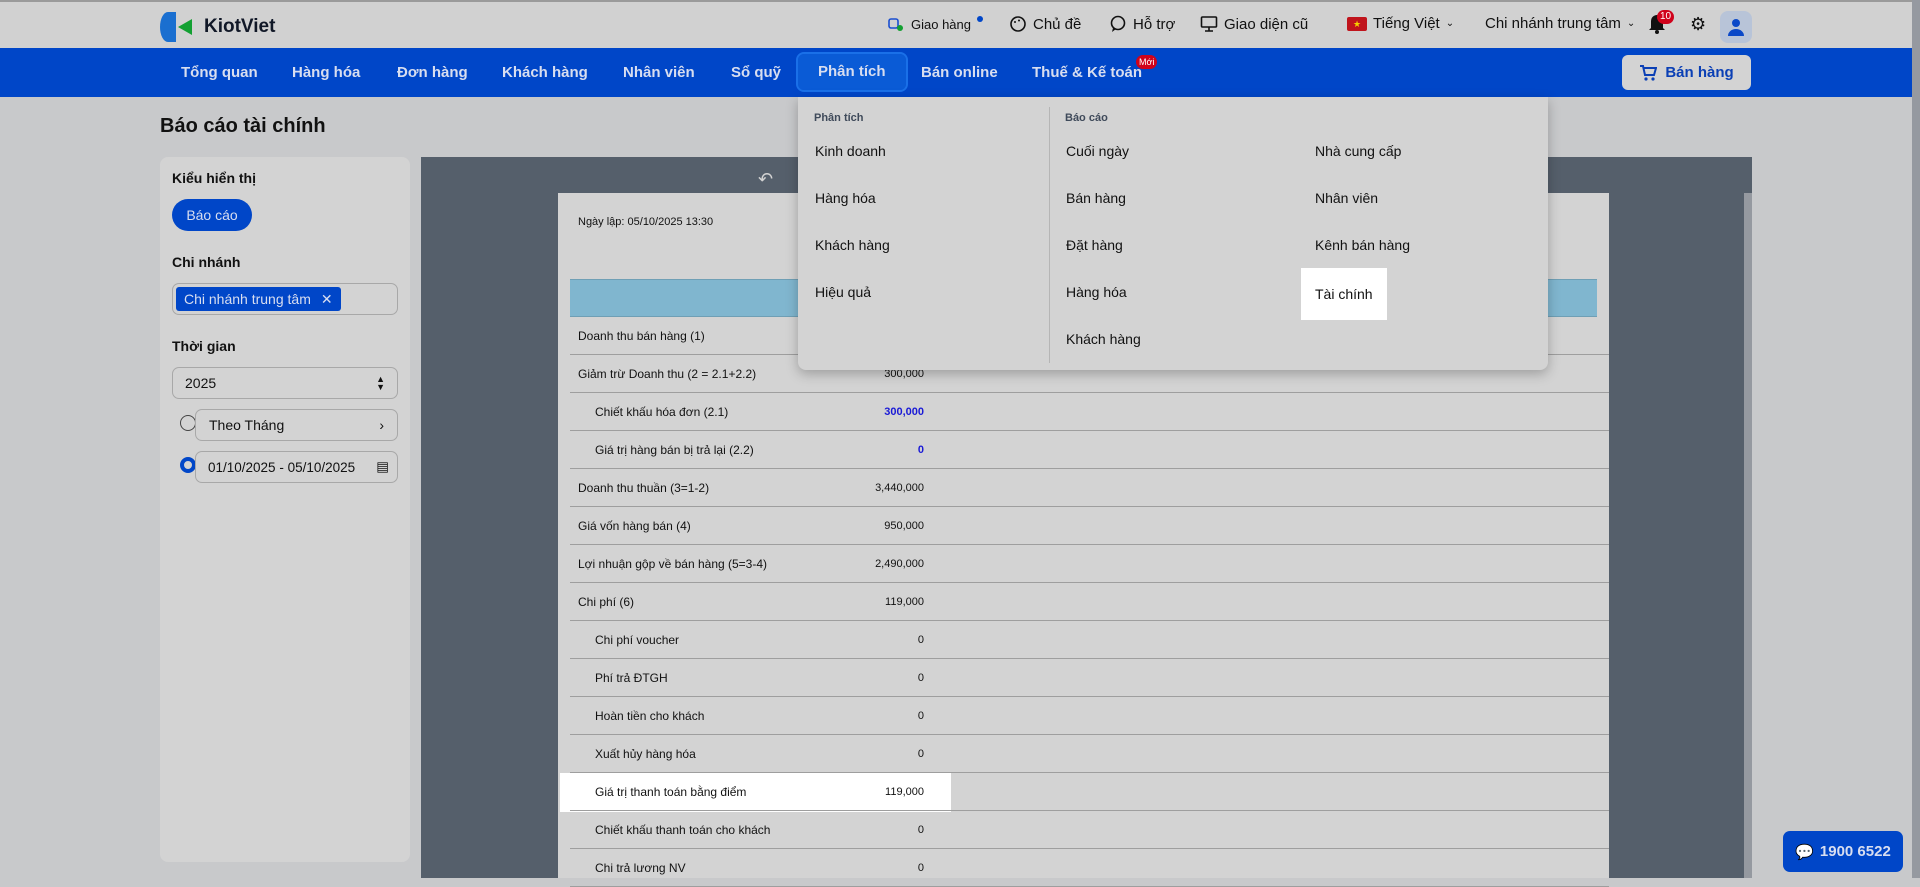  What do you see at coordinates (1362, 245) in the screenshot?
I see `menu-report-sales-channels: Kênh bán hàng` at bounding box center [1362, 245].